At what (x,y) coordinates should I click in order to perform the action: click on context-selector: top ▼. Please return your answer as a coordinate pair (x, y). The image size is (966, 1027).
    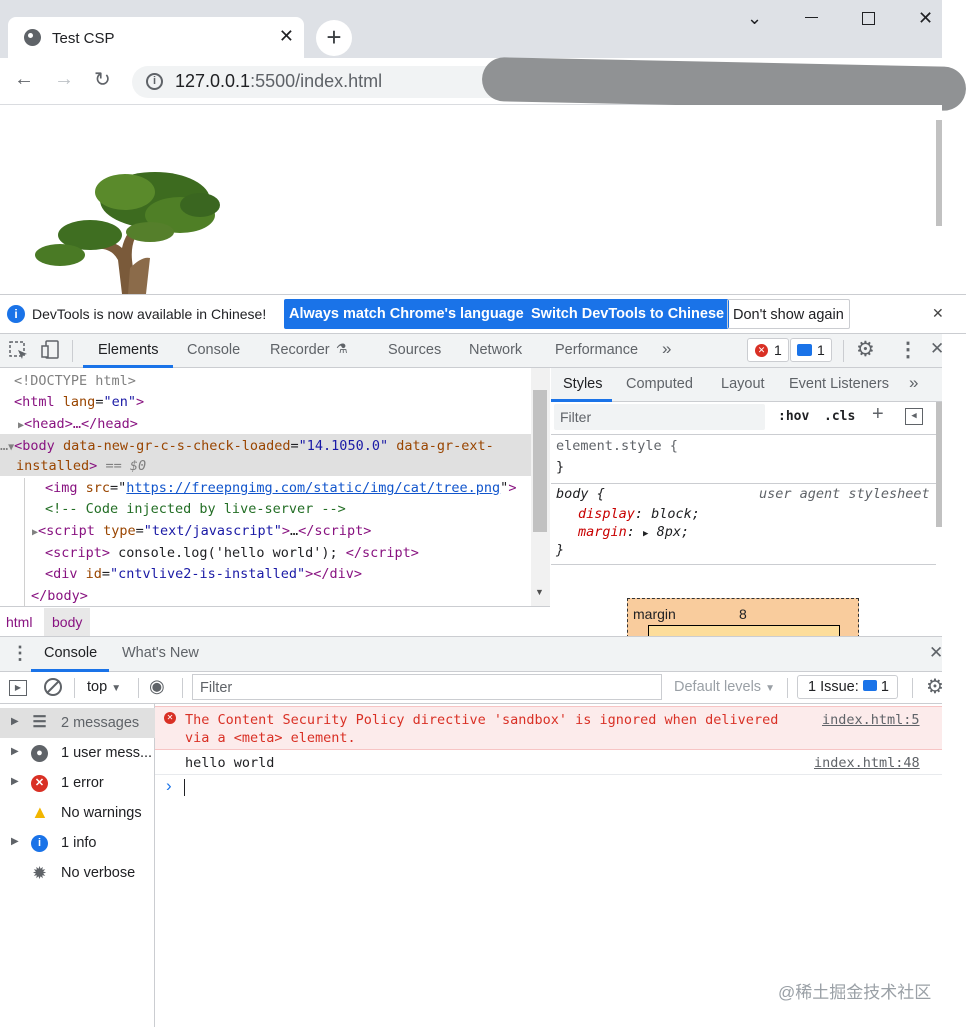
    Looking at the image, I should click on (104, 687).